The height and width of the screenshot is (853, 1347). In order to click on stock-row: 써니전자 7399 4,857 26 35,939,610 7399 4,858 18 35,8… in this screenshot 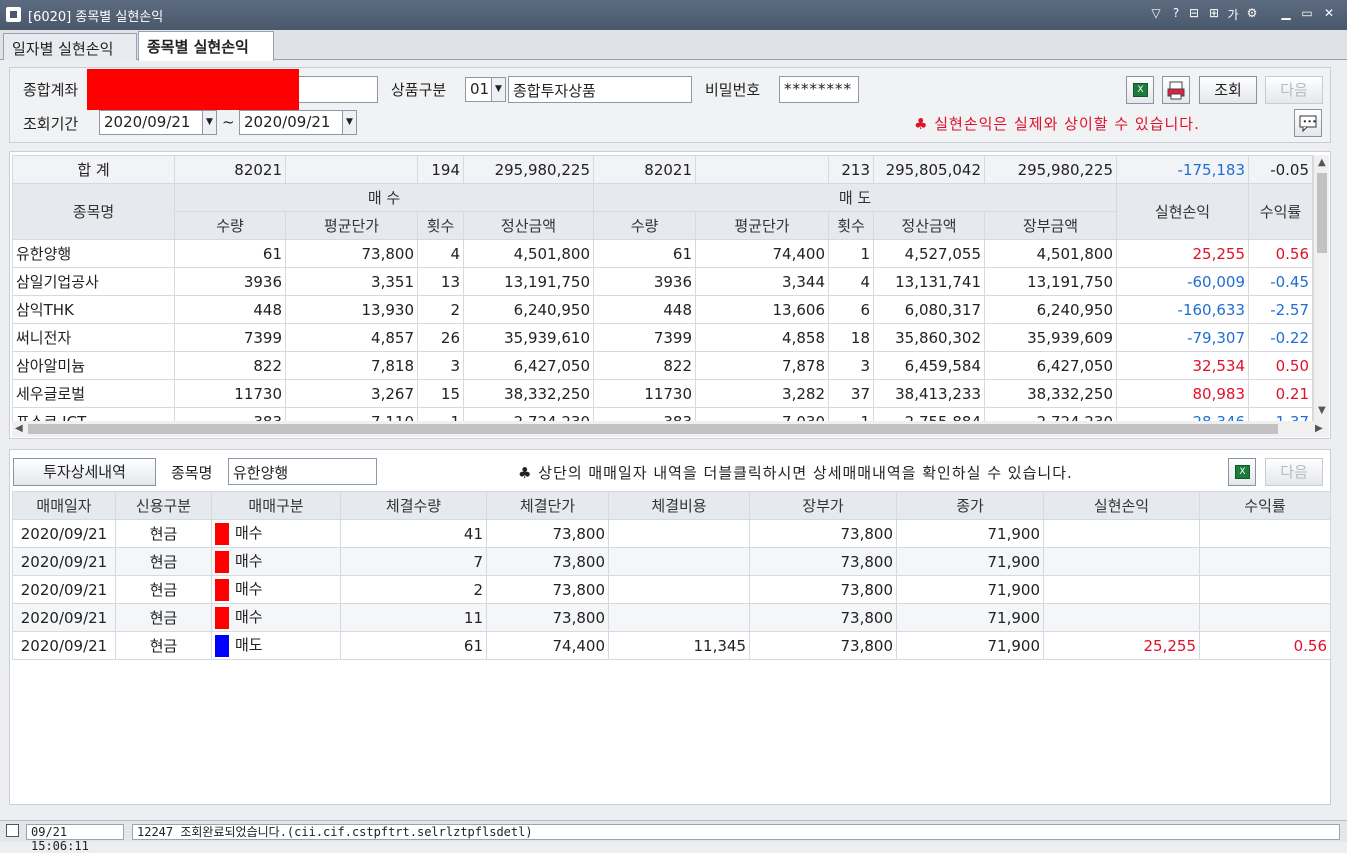, I will do `click(662, 337)`.